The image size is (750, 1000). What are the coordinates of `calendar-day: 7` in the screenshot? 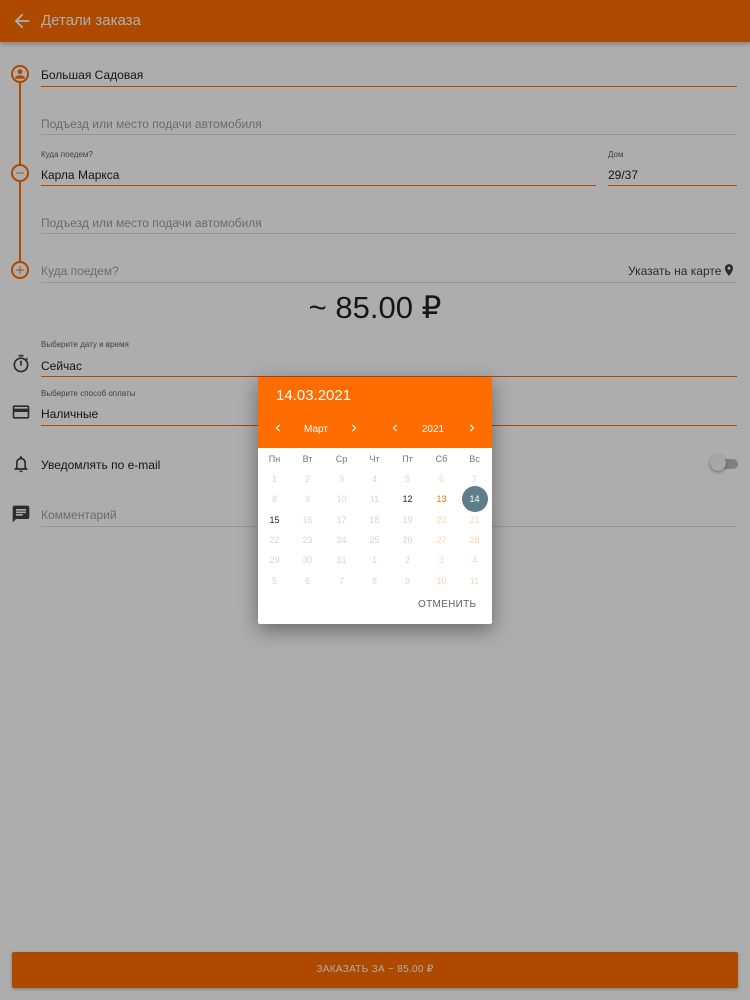 It's located at (341, 580).